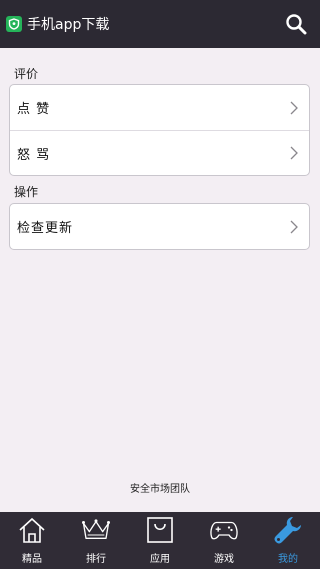  What do you see at coordinates (224, 559) in the screenshot?
I see `tab-label: 游戏` at bounding box center [224, 559].